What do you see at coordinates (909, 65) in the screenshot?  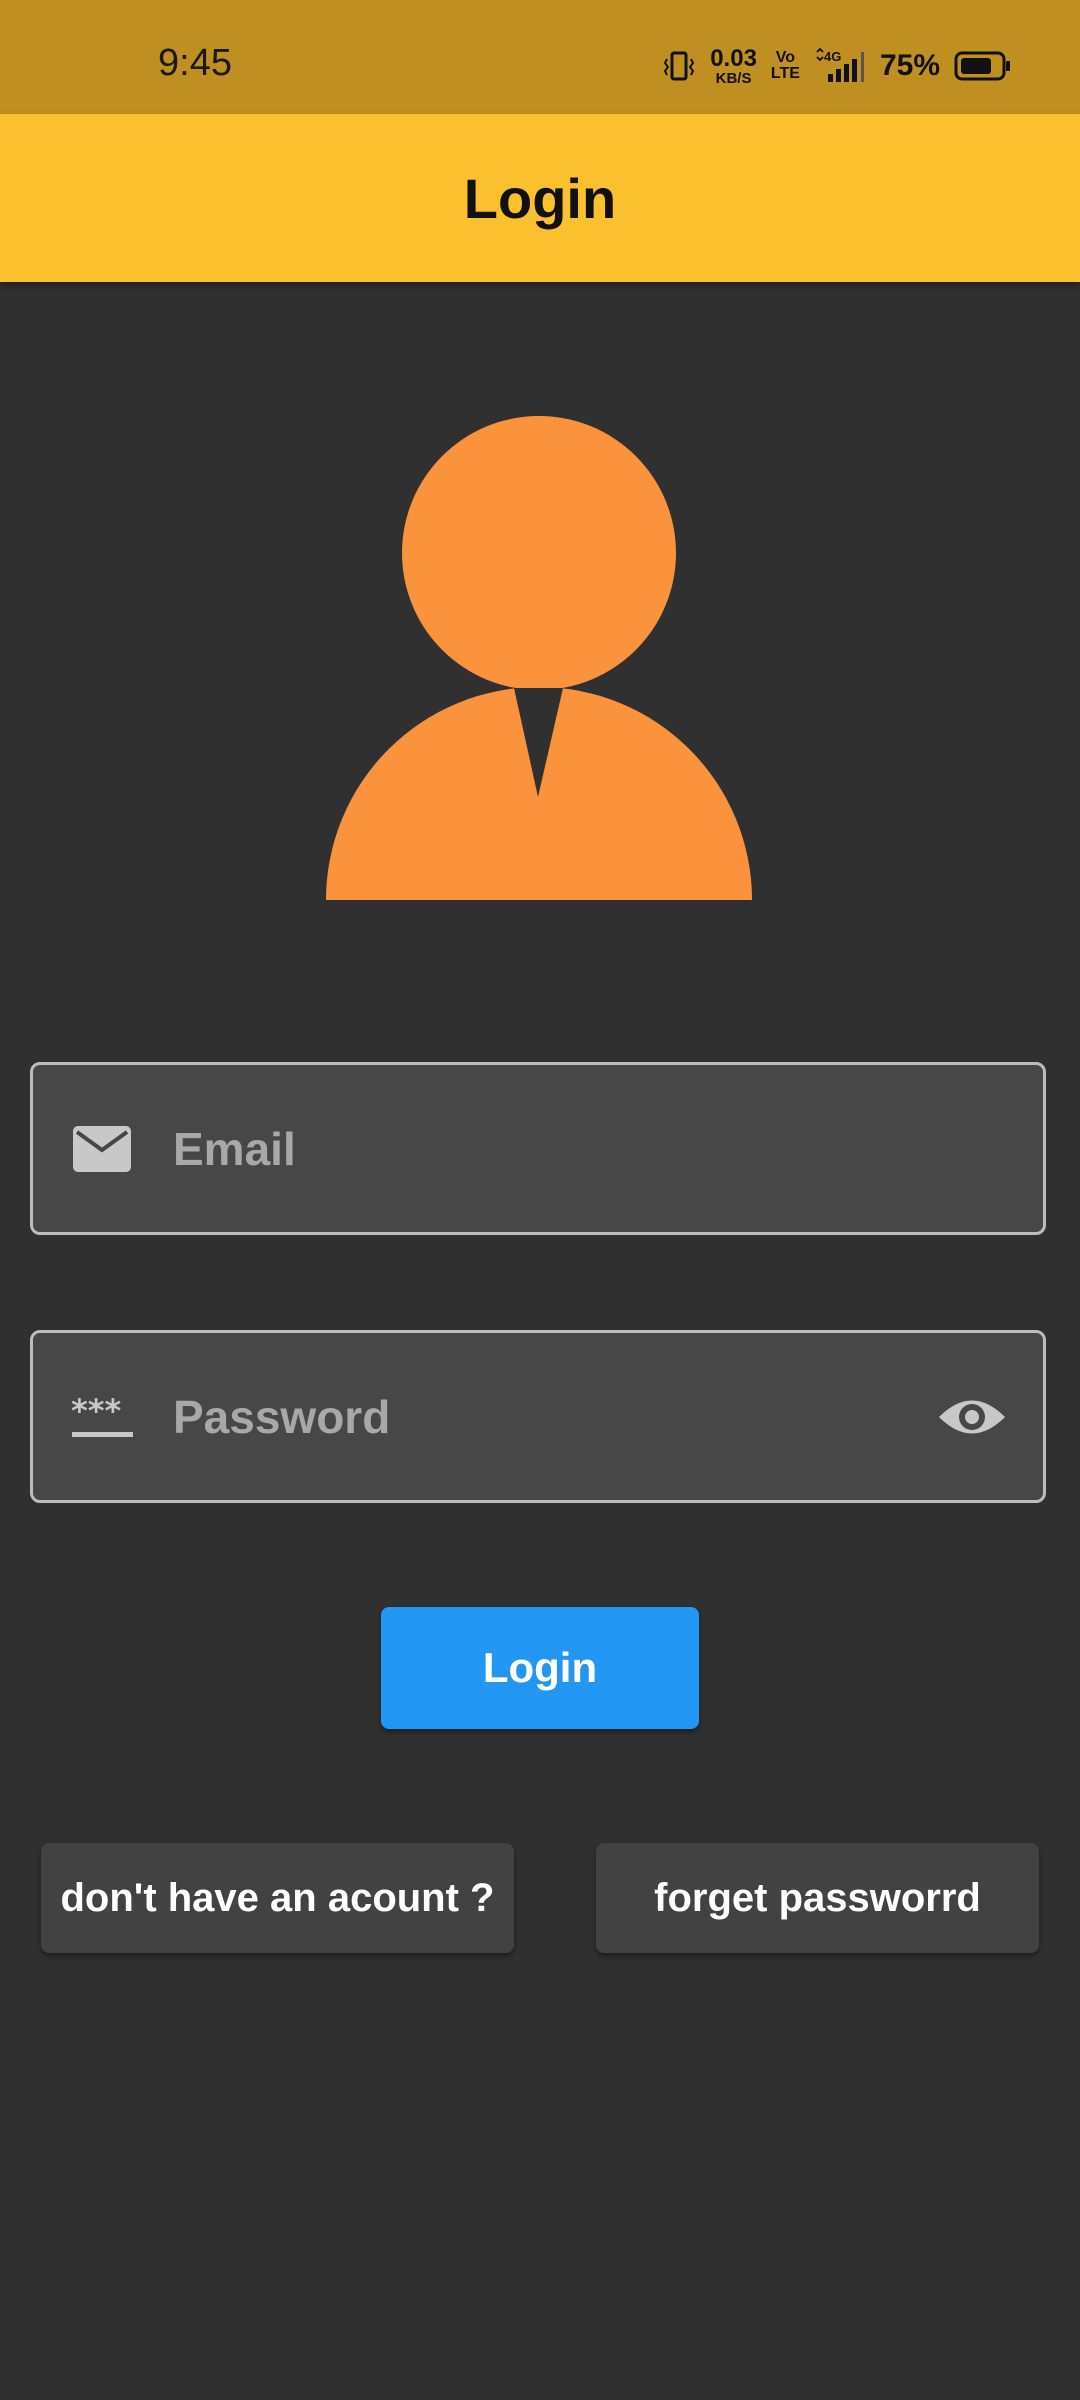 I see `battery-percent: 75%` at bounding box center [909, 65].